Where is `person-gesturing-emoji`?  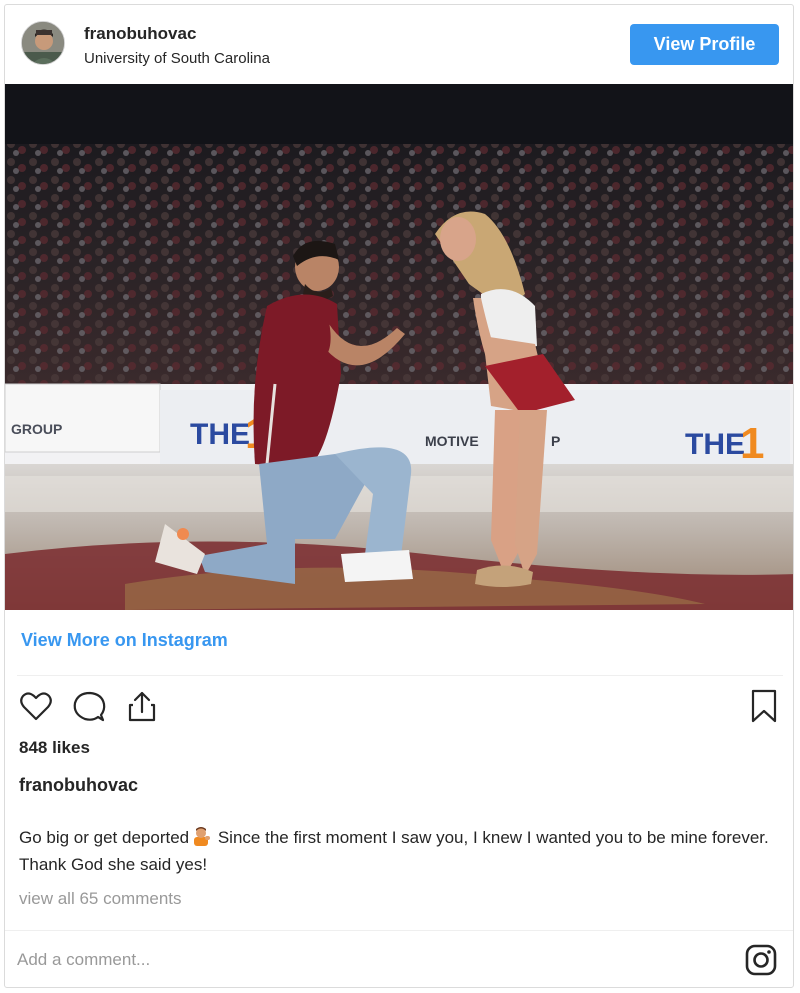 person-gesturing-emoji is located at coordinates (201, 836).